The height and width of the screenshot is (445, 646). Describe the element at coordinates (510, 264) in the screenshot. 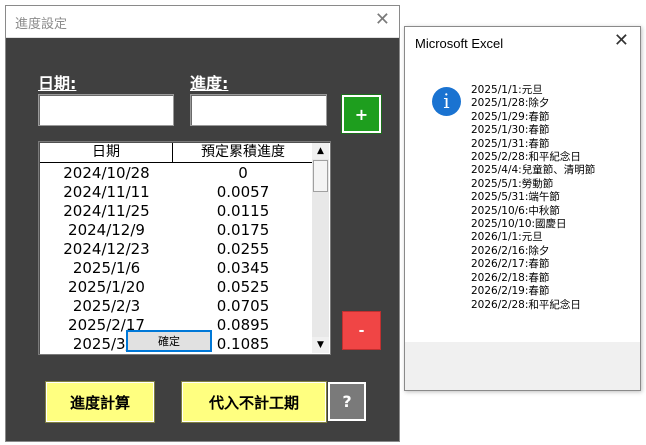

I see `holiday-line: 2026/2/17:春節` at that location.